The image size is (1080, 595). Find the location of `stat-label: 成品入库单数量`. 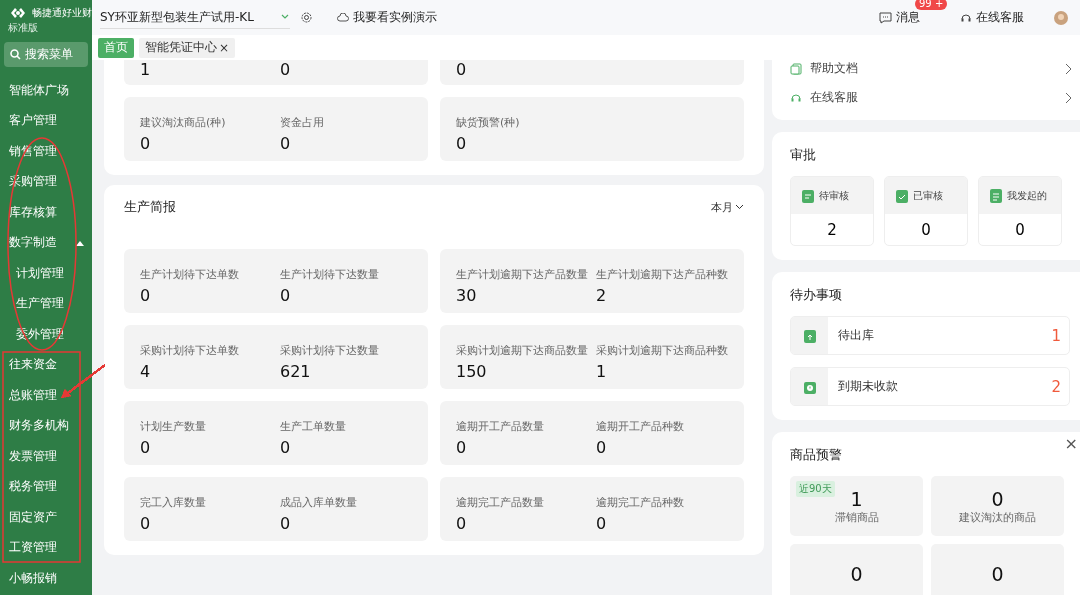

stat-label: 成品入库单数量 is located at coordinates (319, 502).